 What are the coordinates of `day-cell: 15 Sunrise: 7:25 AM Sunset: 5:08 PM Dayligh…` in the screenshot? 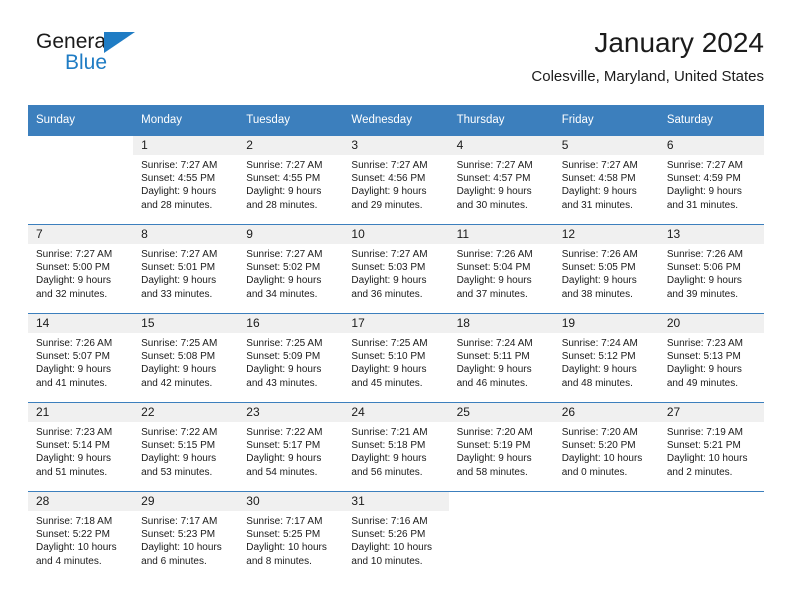 It's located at (186, 357).